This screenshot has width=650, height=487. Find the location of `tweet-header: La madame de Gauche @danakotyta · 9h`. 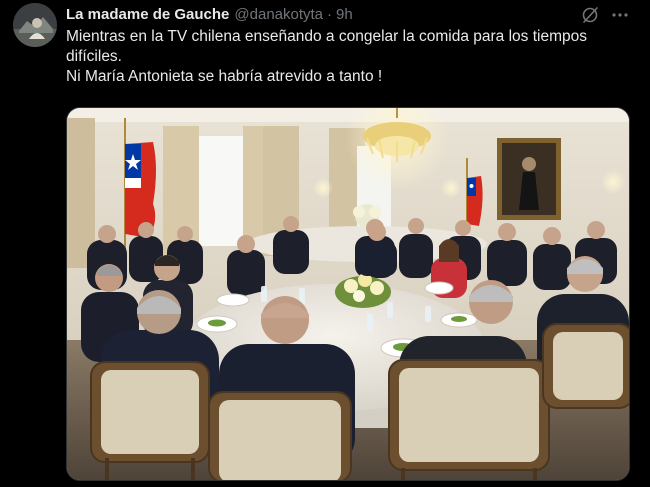

tweet-header: La madame de Gauche @danakotyta · 9h is located at coordinates (209, 14).